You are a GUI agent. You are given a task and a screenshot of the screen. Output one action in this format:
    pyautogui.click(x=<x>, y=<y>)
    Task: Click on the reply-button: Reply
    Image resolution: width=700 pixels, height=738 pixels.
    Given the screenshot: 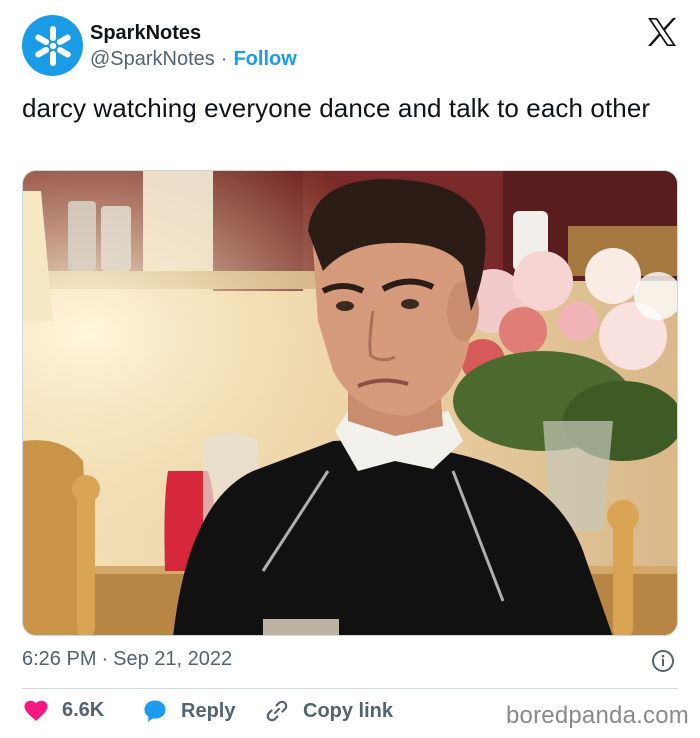 What is the action you would take?
    pyautogui.click(x=189, y=711)
    